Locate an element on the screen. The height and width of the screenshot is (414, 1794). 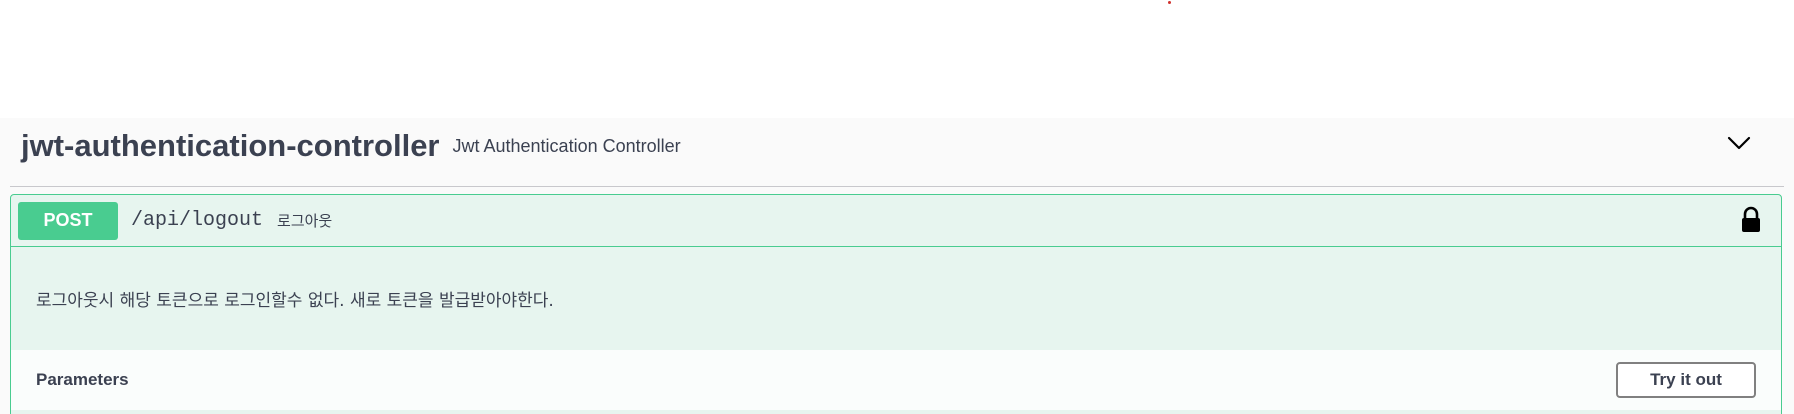
operation-path: /api/logout is located at coordinates (197, 220).